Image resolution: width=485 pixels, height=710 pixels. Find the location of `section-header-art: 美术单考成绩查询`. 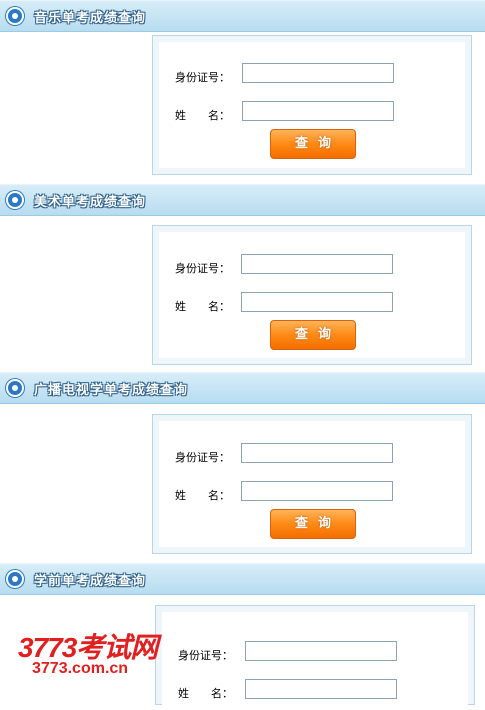

section-header-art: 美术单考成绩查询 is located at coordinates (242, 200).